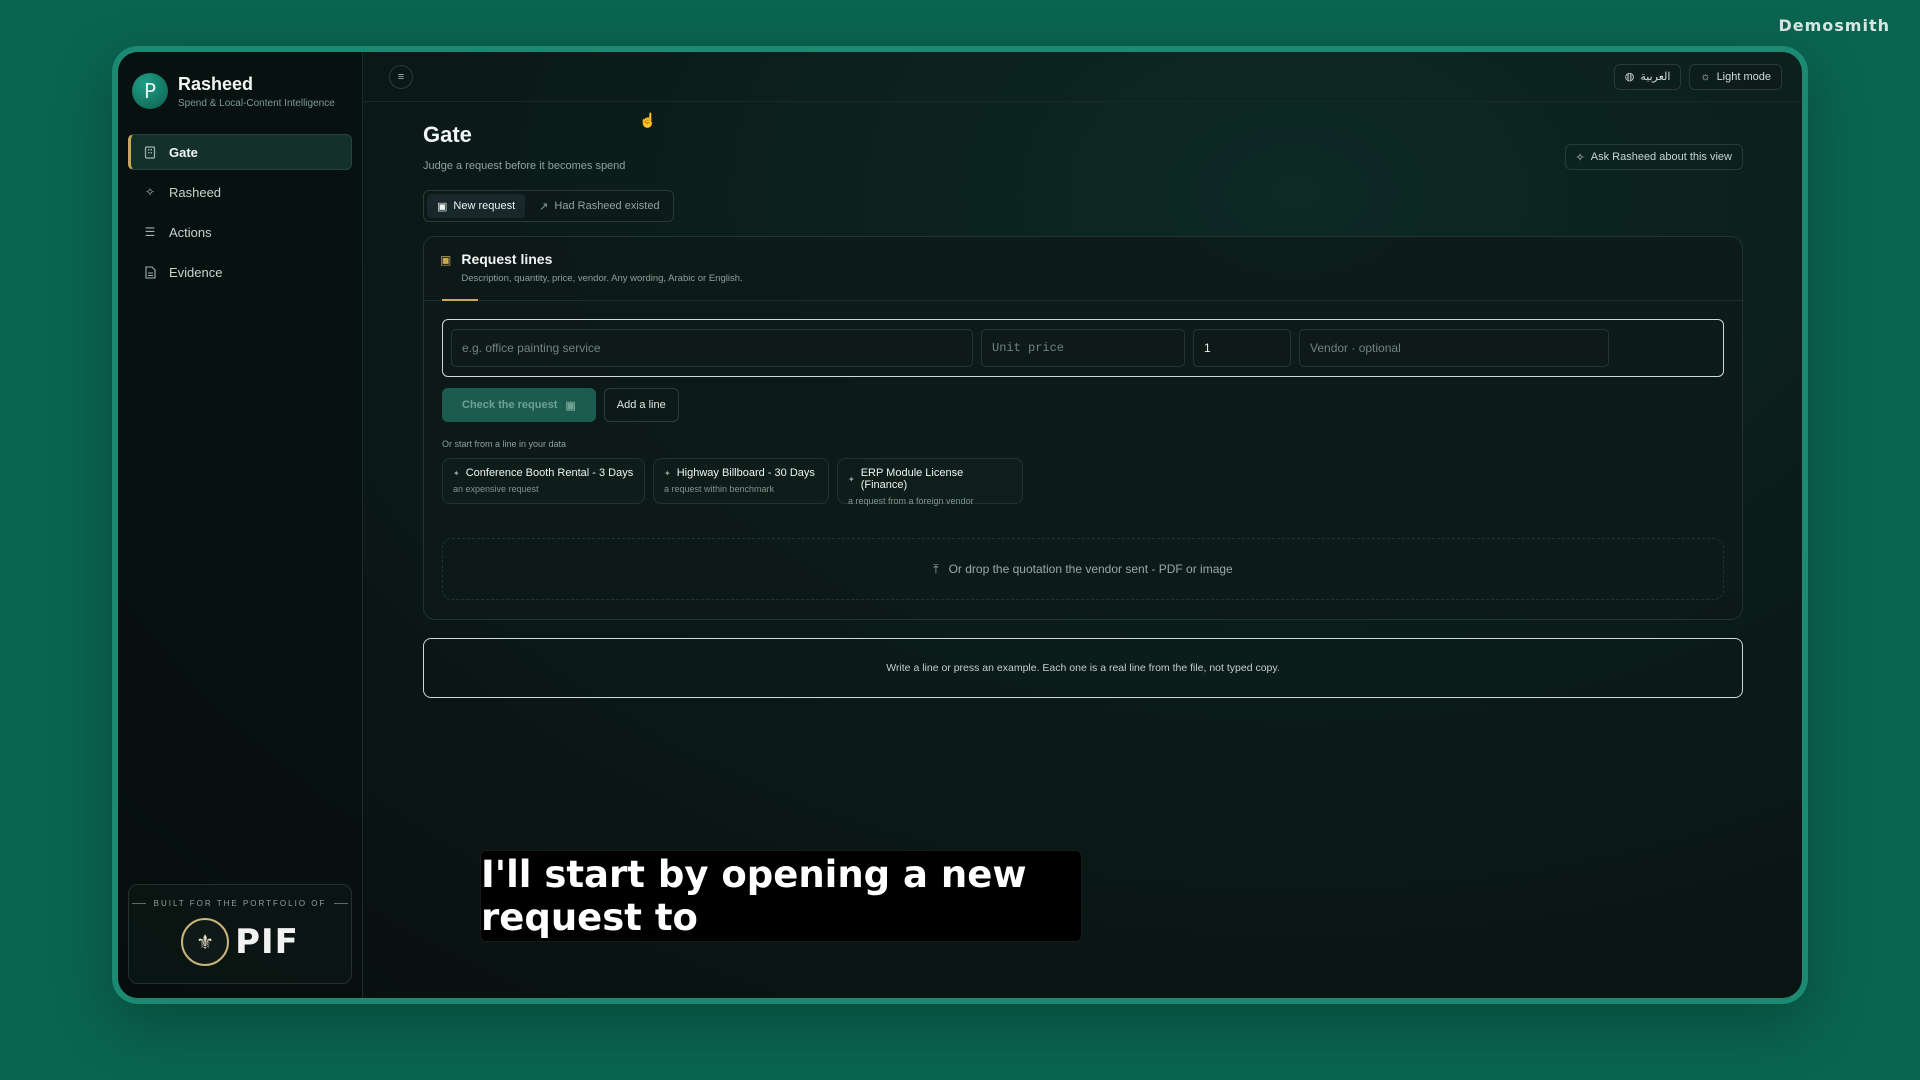 Image resolution: width=1920 pixels, height=1080 pixels. I want to click on pif-wordmark: PIF, so click(267, 942).